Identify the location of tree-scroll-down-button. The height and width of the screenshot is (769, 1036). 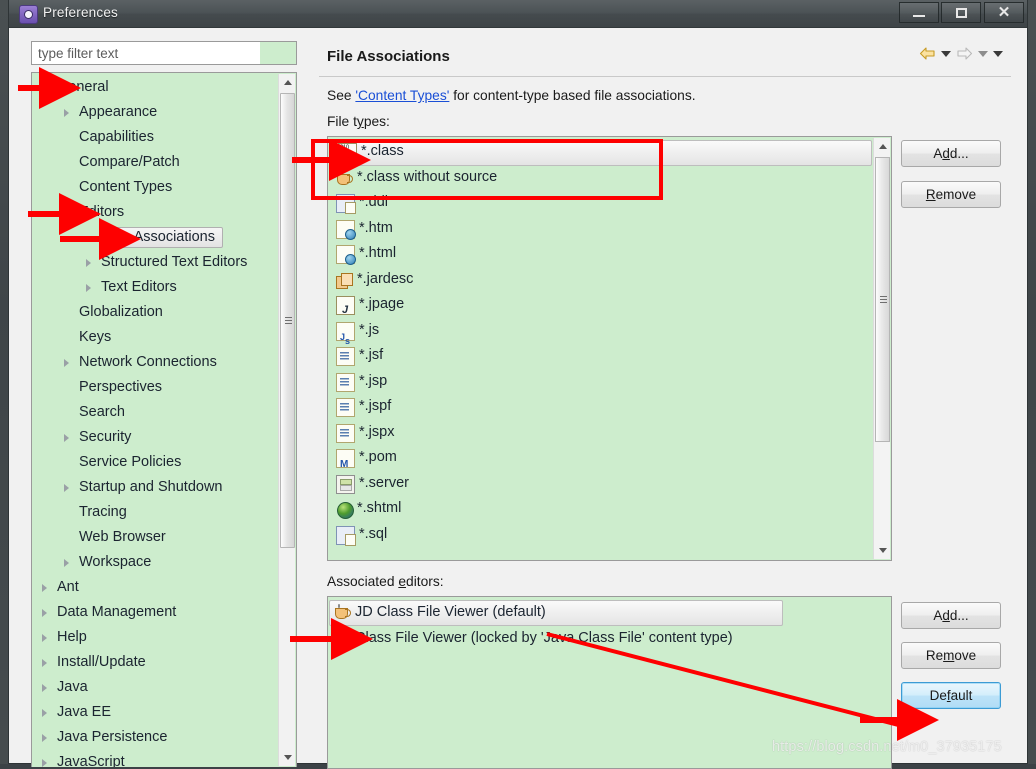
(287, 757).